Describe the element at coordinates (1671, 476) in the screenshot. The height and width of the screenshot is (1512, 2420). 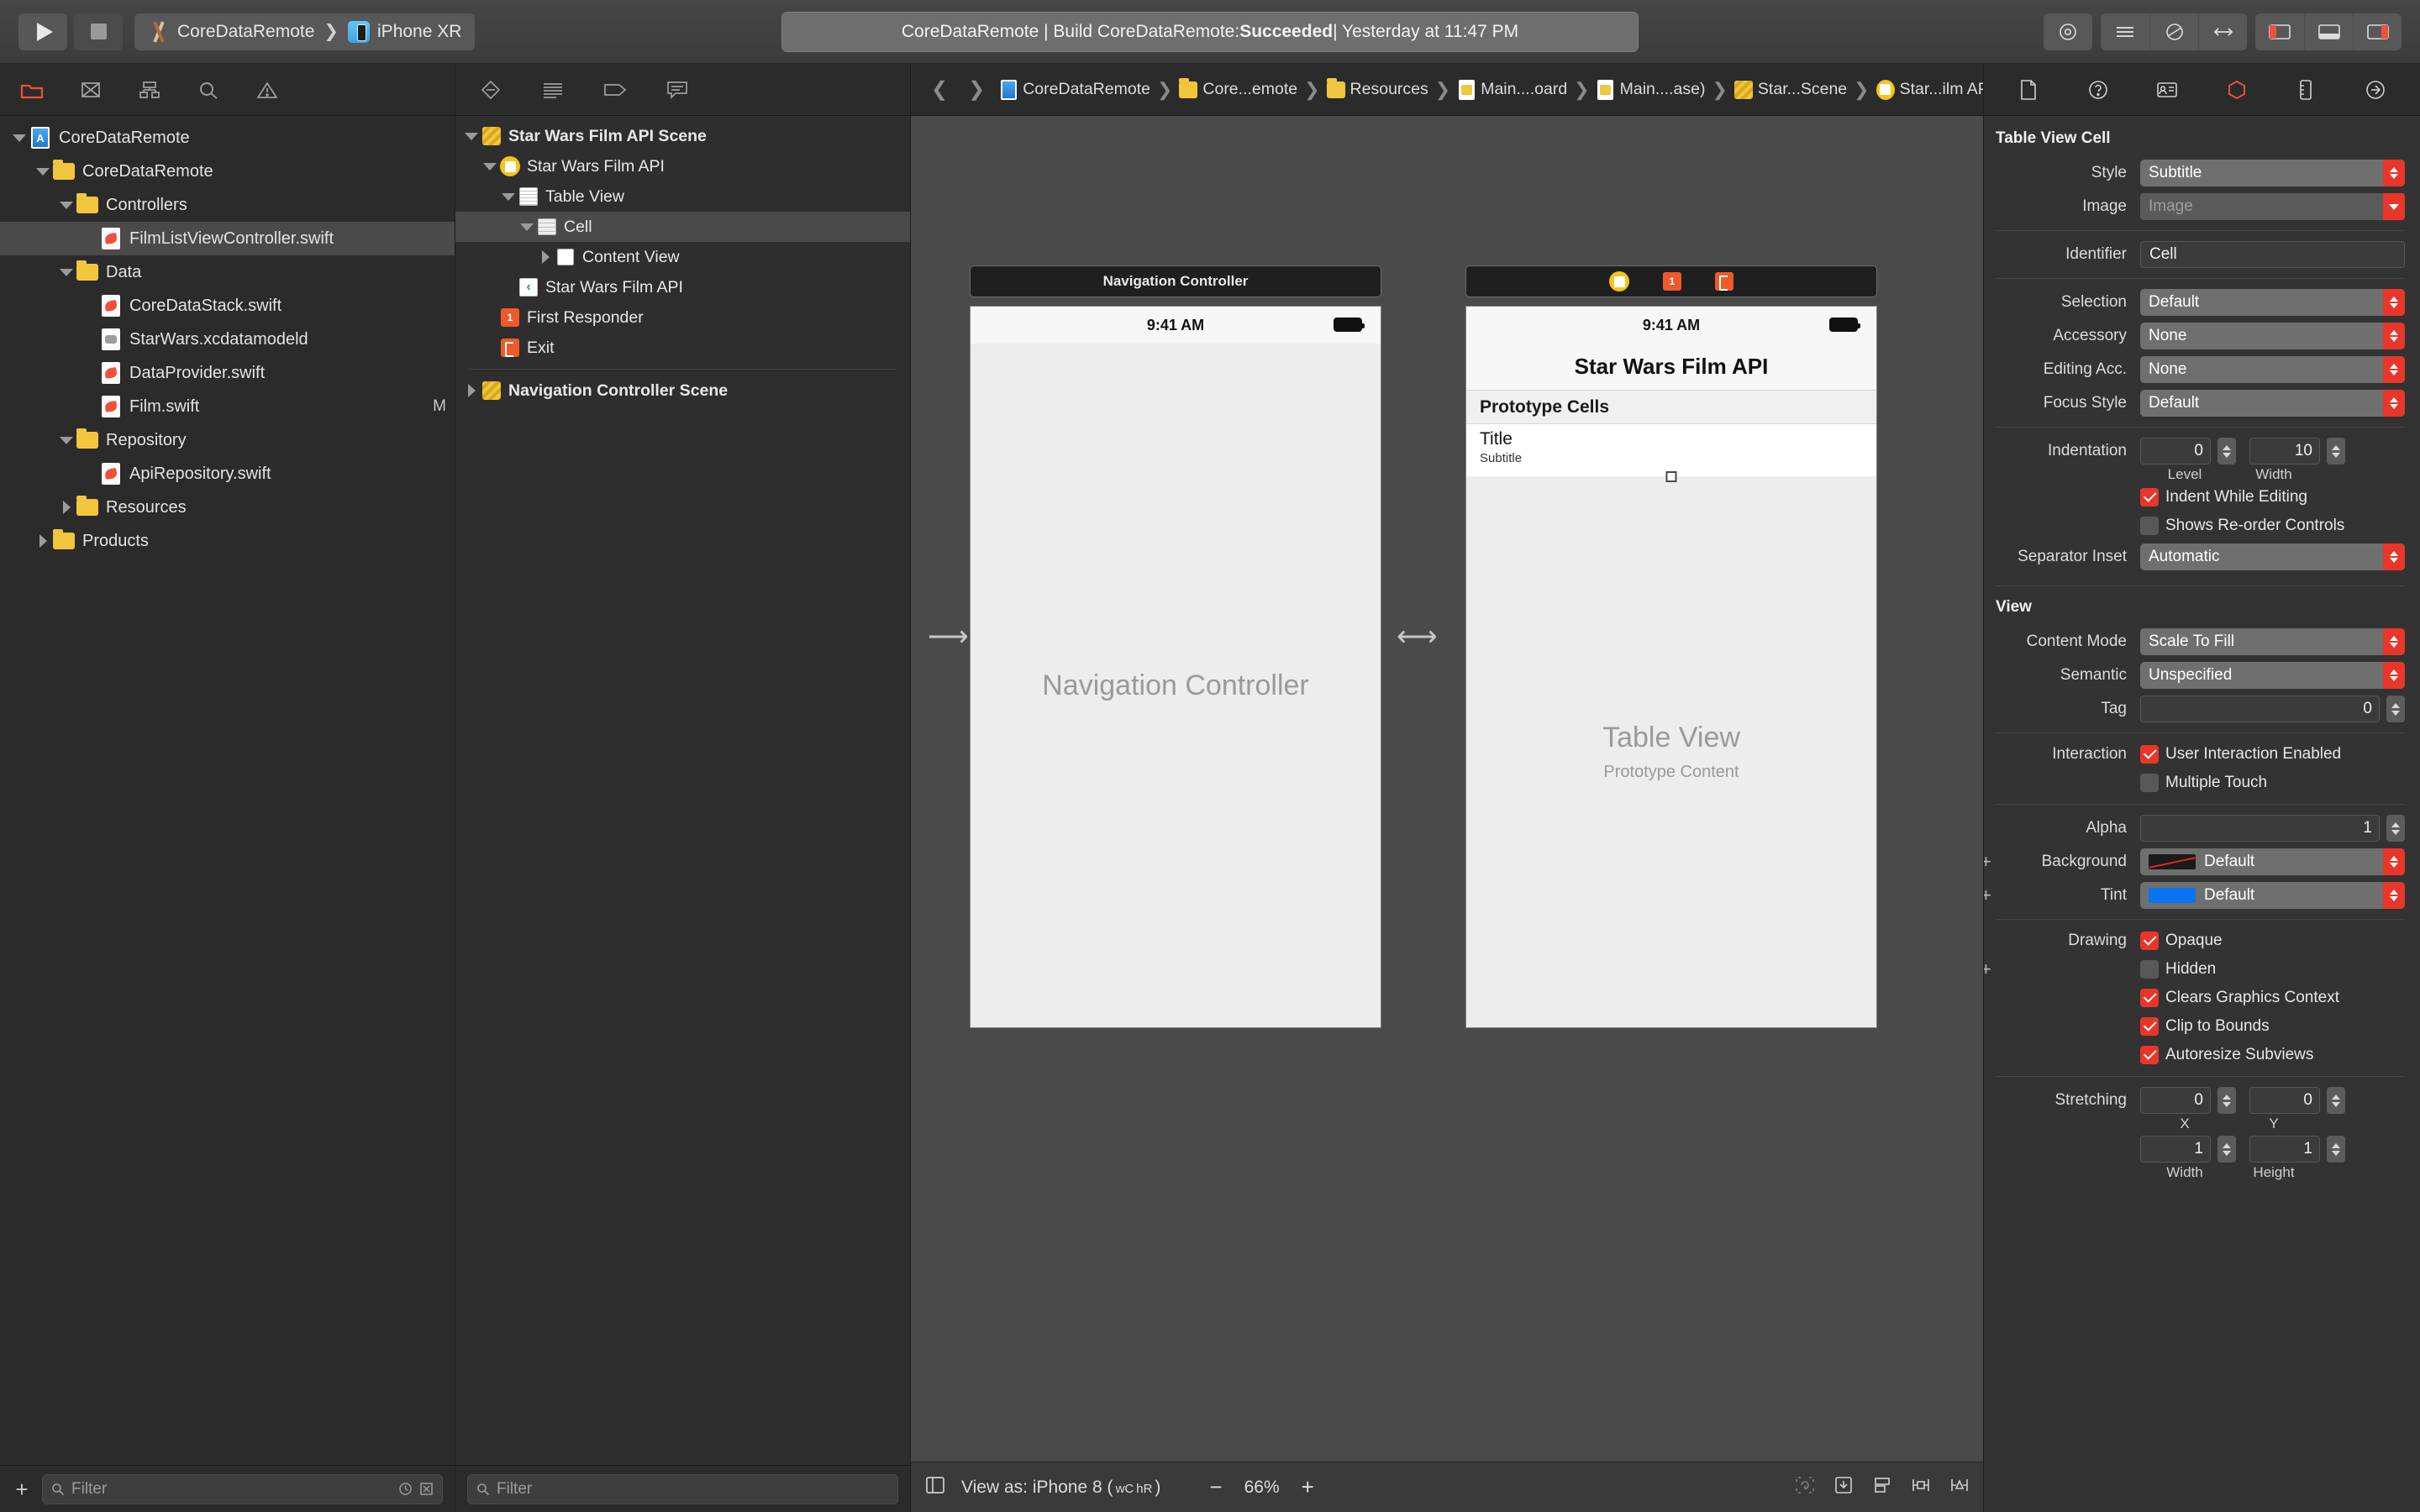
I see `cell-resize-handle` at that location.